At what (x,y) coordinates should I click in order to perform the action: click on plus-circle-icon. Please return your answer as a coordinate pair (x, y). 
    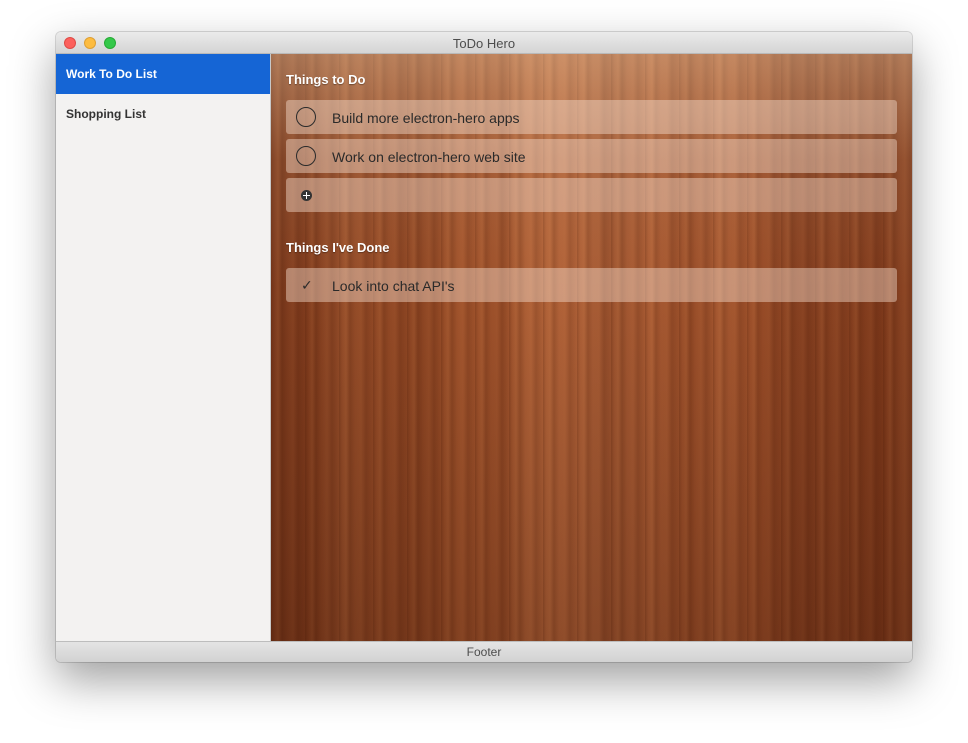
    Looking at the image, I should click on (306, 195).